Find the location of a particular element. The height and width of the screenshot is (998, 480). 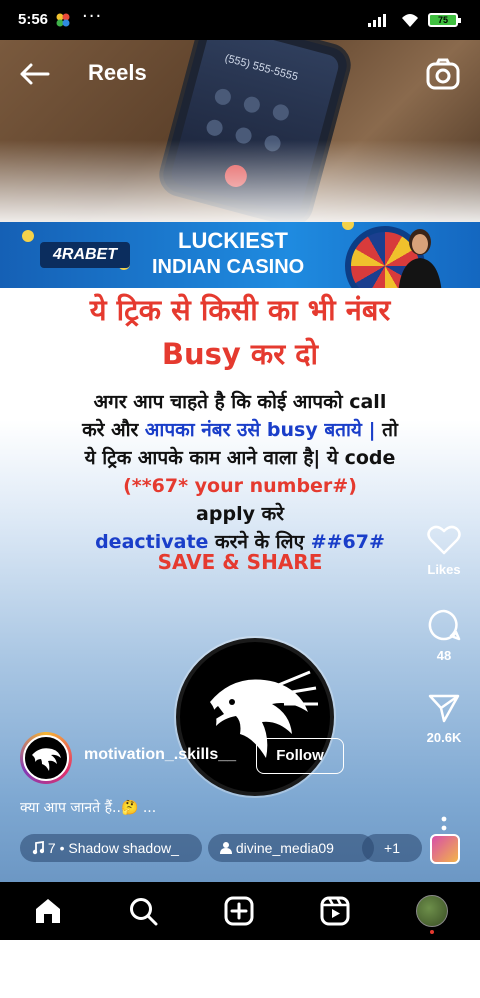

camera-icon is located at coordinates (443, 74).